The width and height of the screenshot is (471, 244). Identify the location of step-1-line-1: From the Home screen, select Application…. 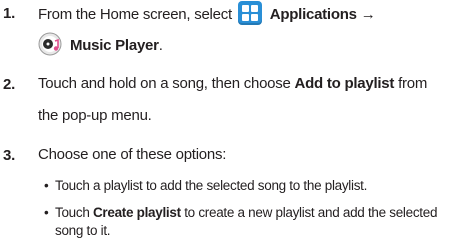
(207, 14).